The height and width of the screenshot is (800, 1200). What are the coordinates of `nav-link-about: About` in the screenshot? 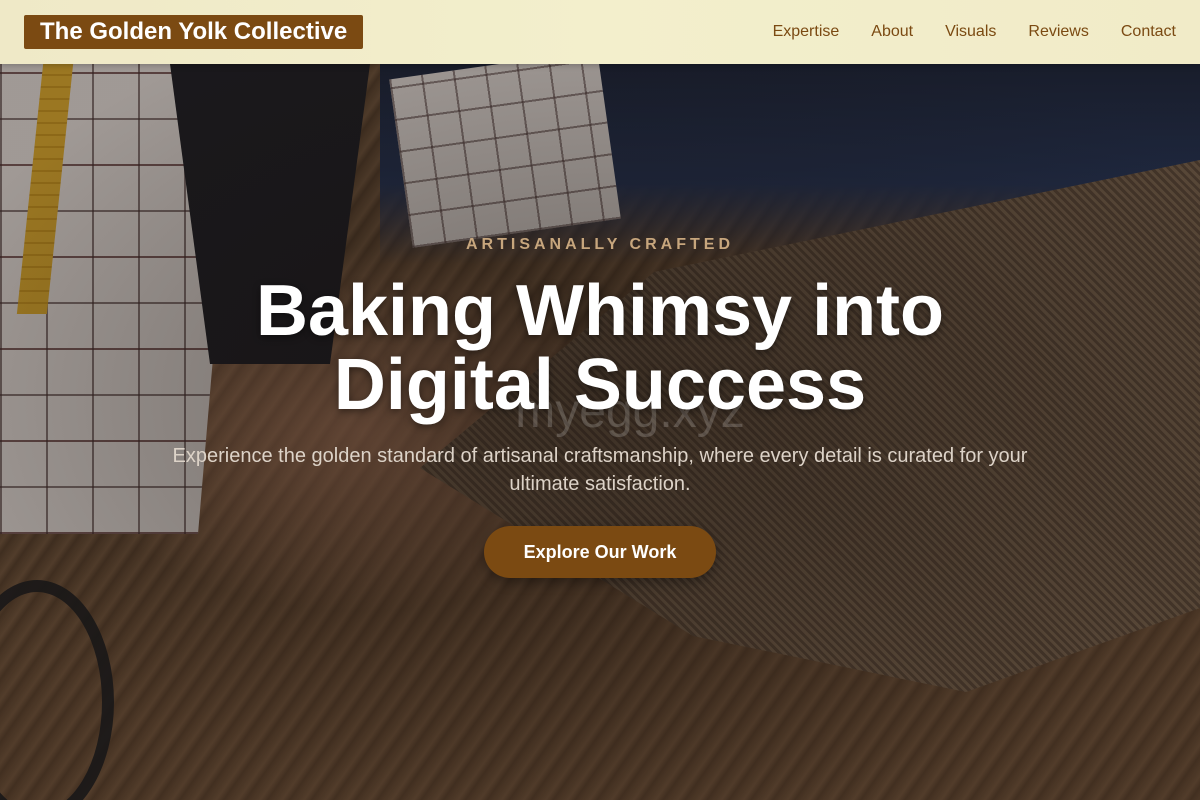 It's located at (892, 32).